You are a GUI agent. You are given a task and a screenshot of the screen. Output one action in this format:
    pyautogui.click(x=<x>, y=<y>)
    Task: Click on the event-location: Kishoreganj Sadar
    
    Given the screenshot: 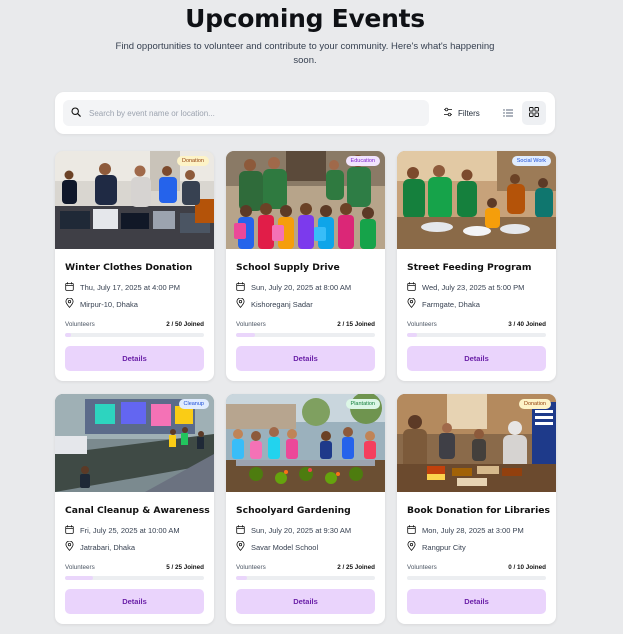 What is the action you would take?
    pyautogui.click(x=274, y=303)
    